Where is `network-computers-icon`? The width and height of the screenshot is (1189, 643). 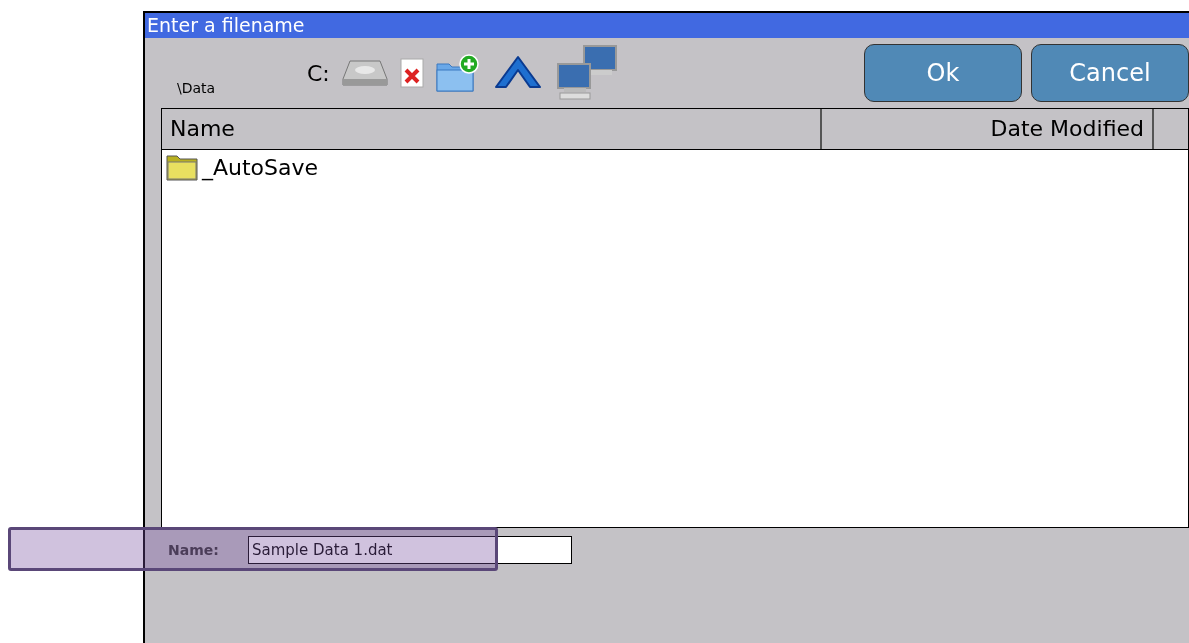 network-computers-icon is located at coordinates (586, 73).